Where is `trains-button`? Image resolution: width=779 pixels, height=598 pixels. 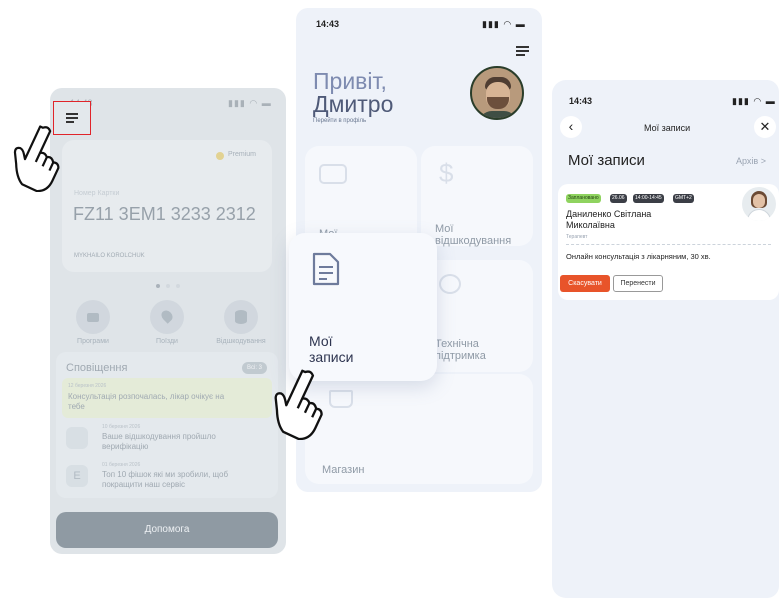
trains-button is located at coordinates (167, 317).